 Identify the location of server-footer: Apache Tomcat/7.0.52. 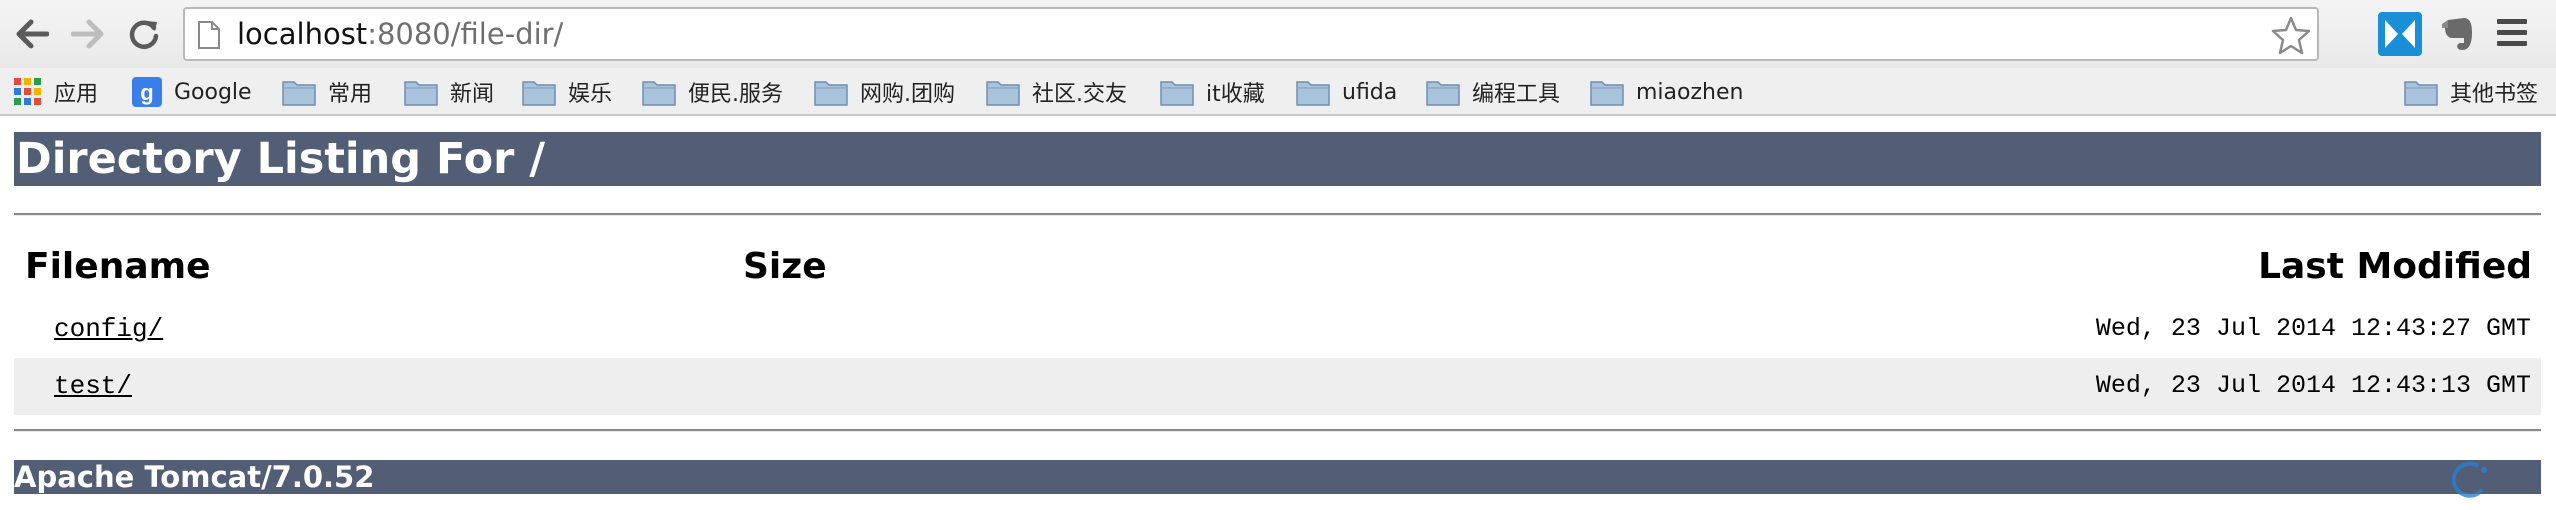
(1277, 477).